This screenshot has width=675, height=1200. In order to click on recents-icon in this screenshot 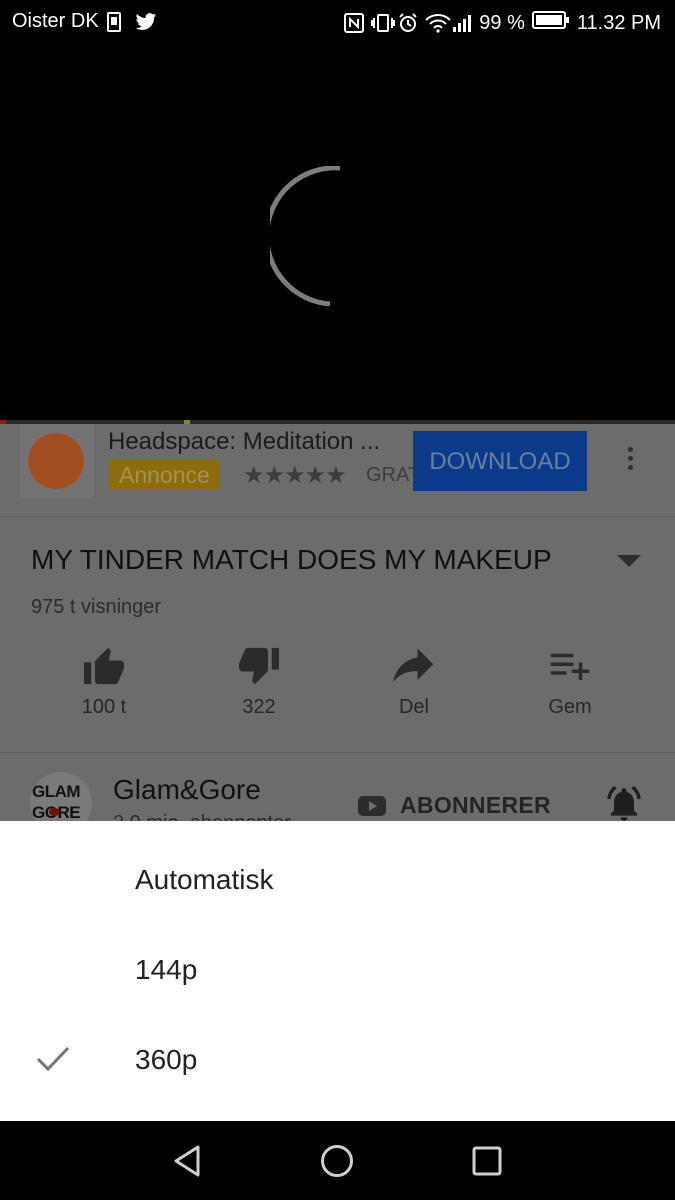, I will do `click(487, 1161)`.